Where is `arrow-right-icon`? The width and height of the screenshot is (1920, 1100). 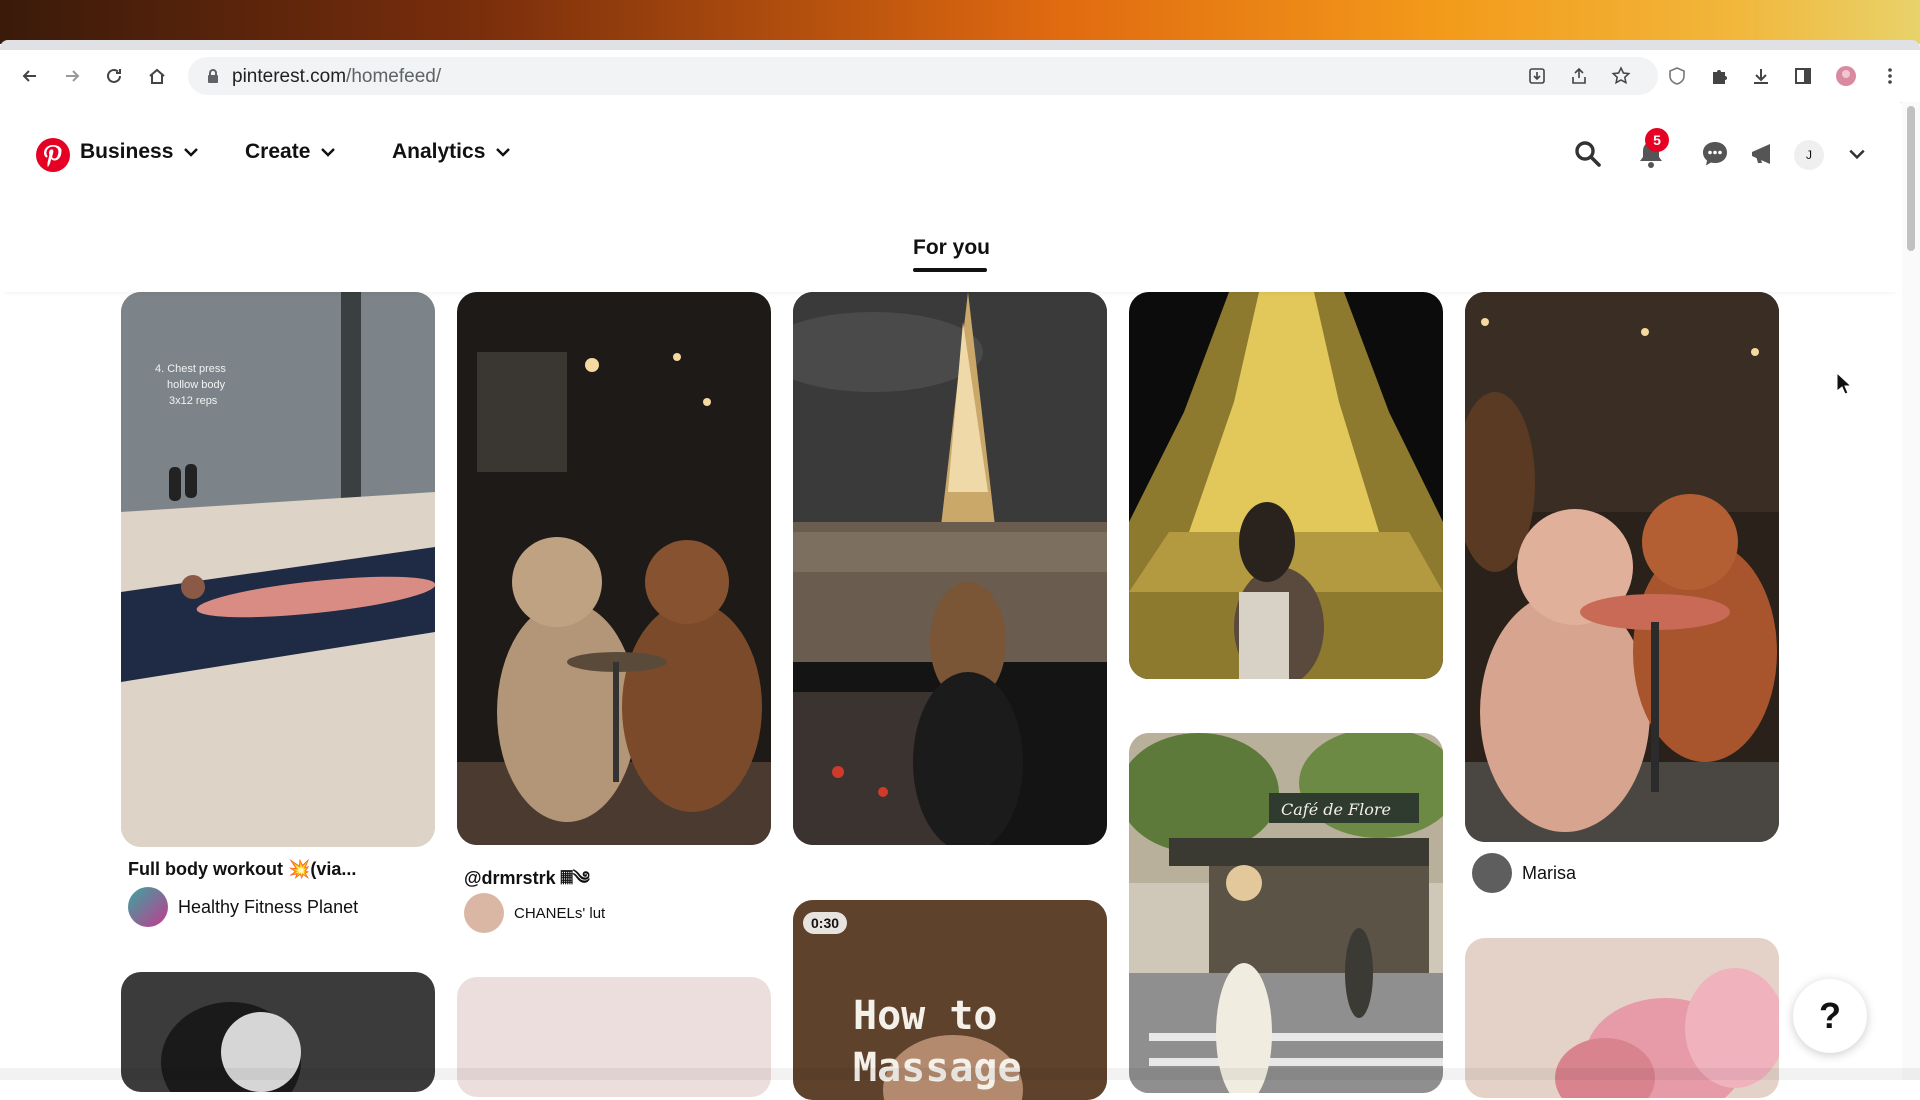
arrow-right-icon is located at coordinates (73, 76).